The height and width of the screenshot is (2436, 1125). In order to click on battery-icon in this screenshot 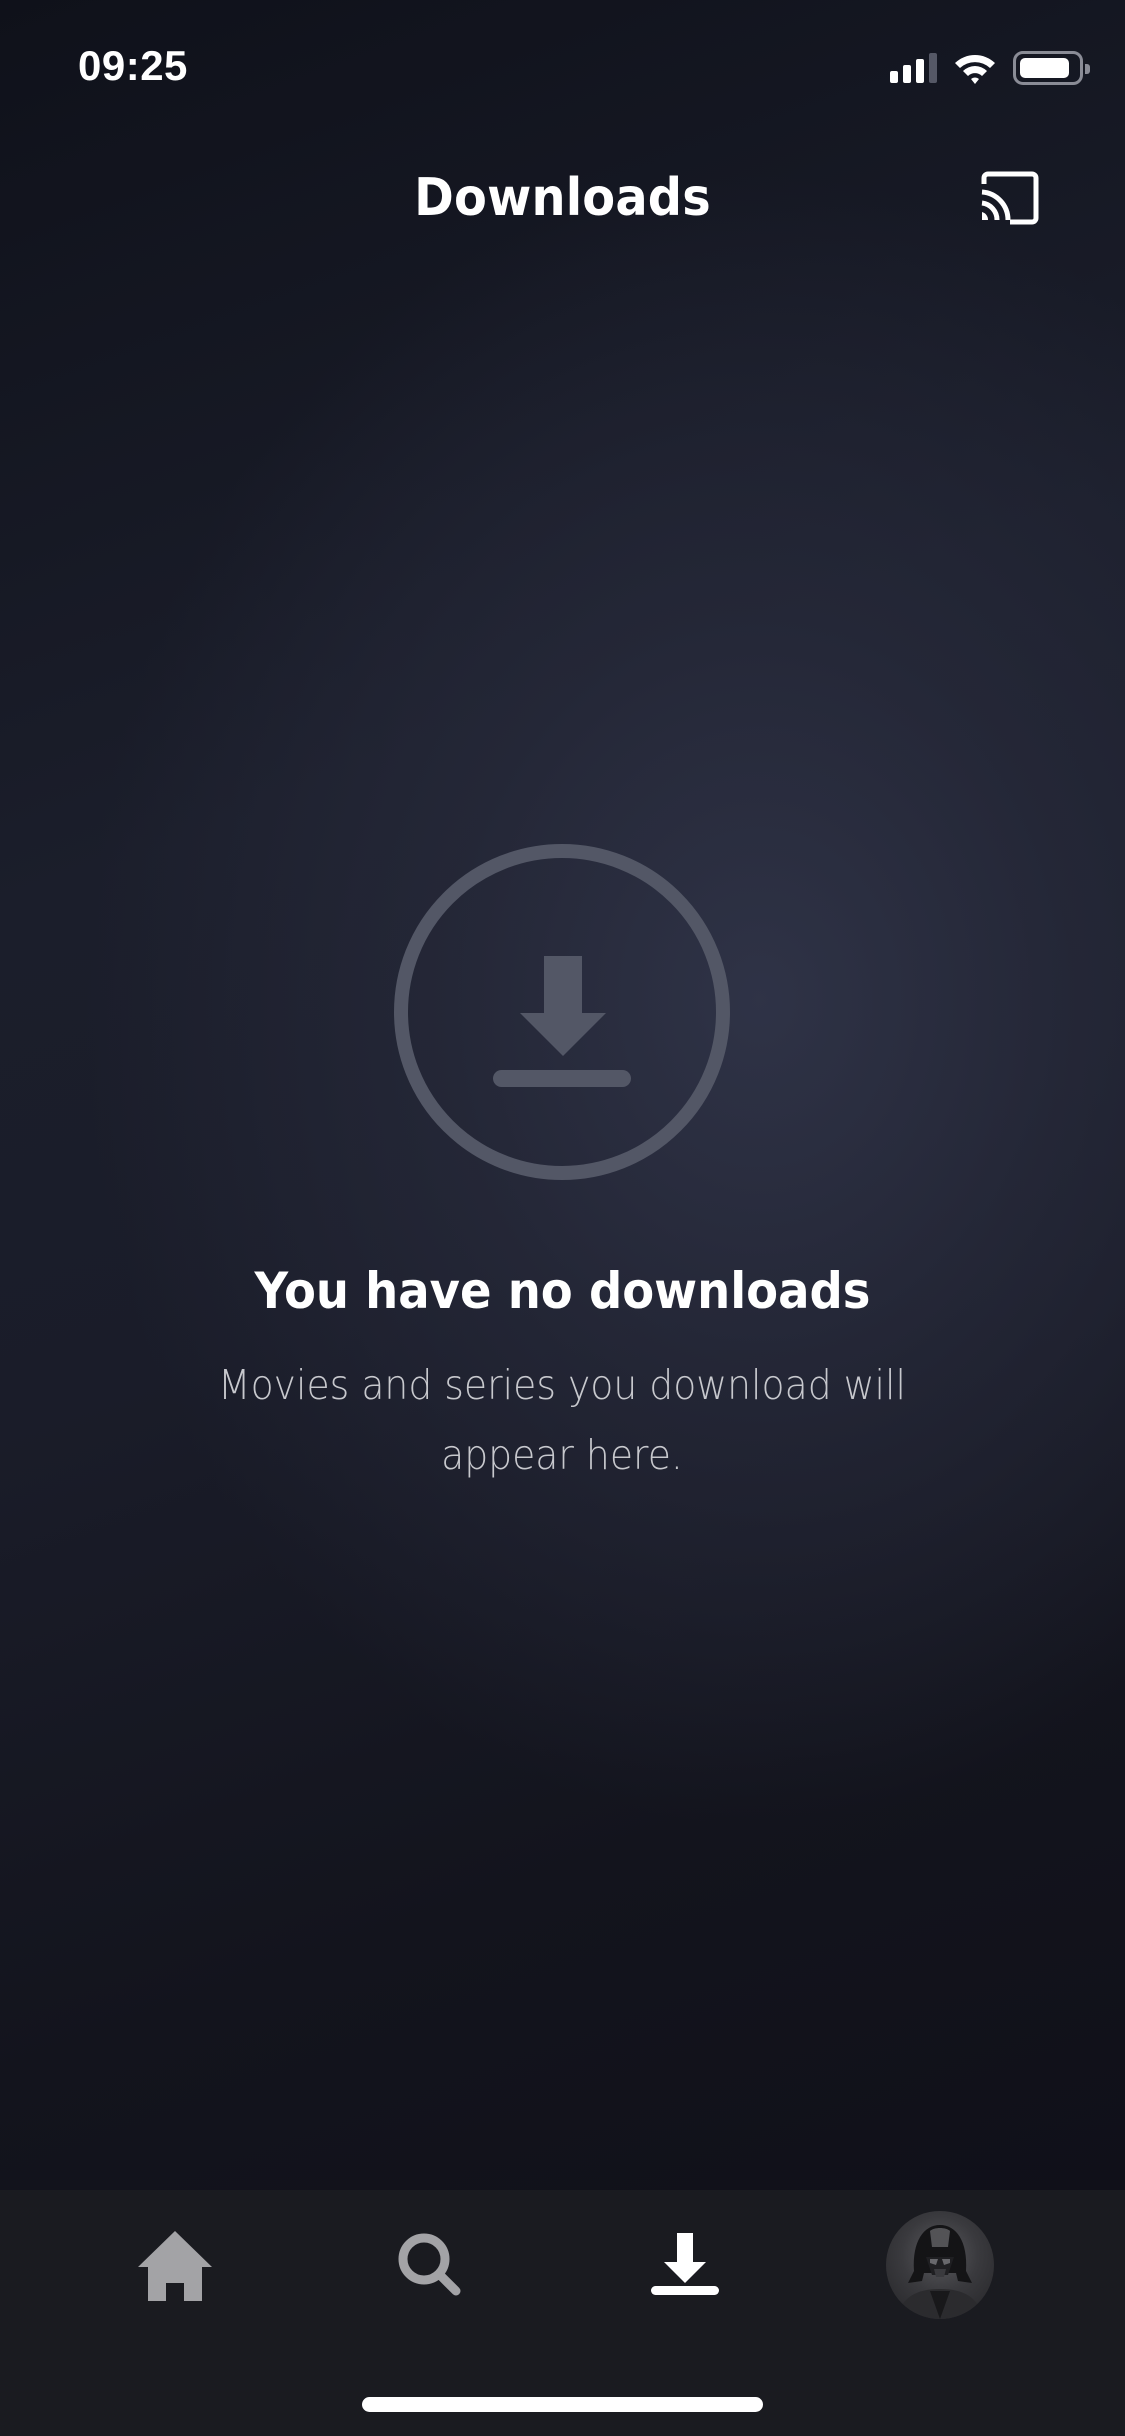, I will do `click(1051, 68)`.